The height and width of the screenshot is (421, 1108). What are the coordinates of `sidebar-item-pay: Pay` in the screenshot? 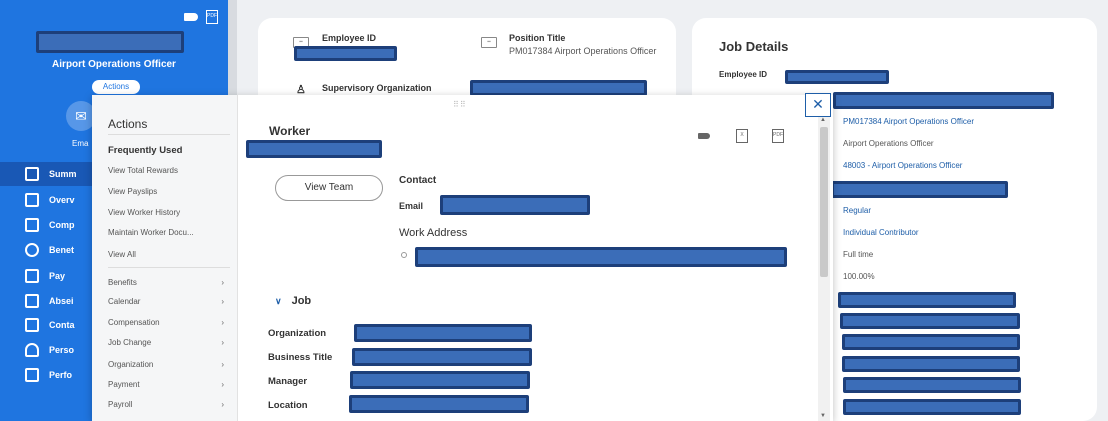 It's located at (46, 276).